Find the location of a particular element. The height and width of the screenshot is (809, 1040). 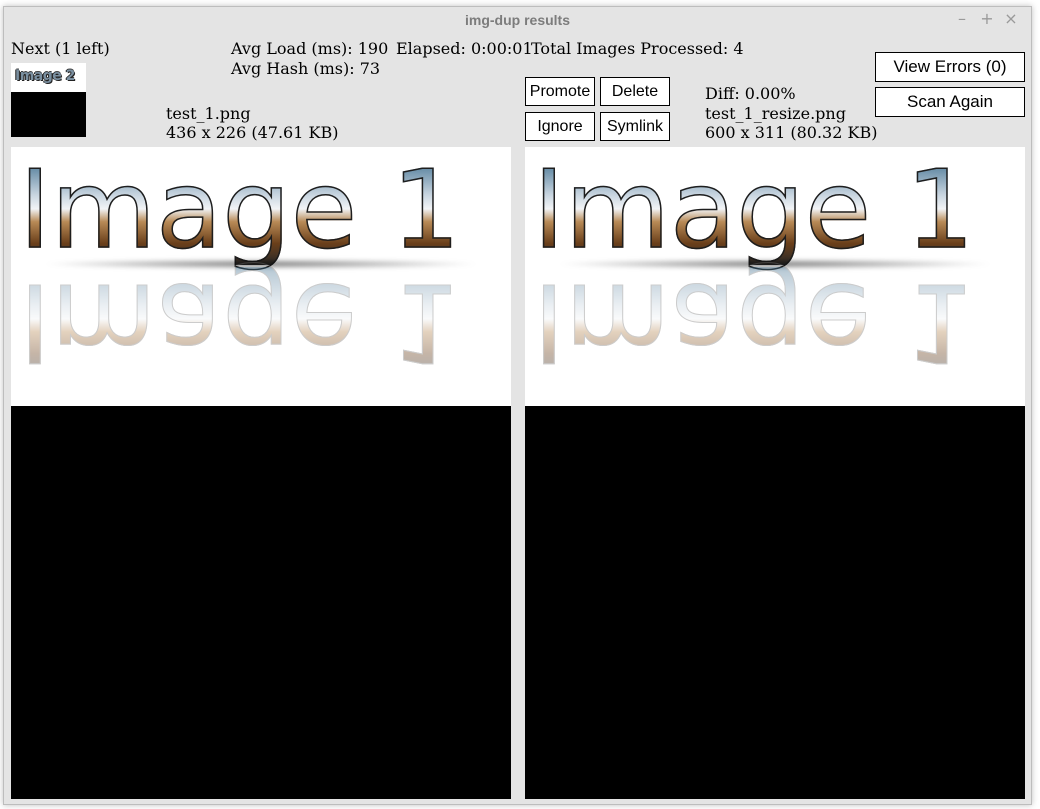

right-image-text: Image 1 is located at coordinates (753, 210).